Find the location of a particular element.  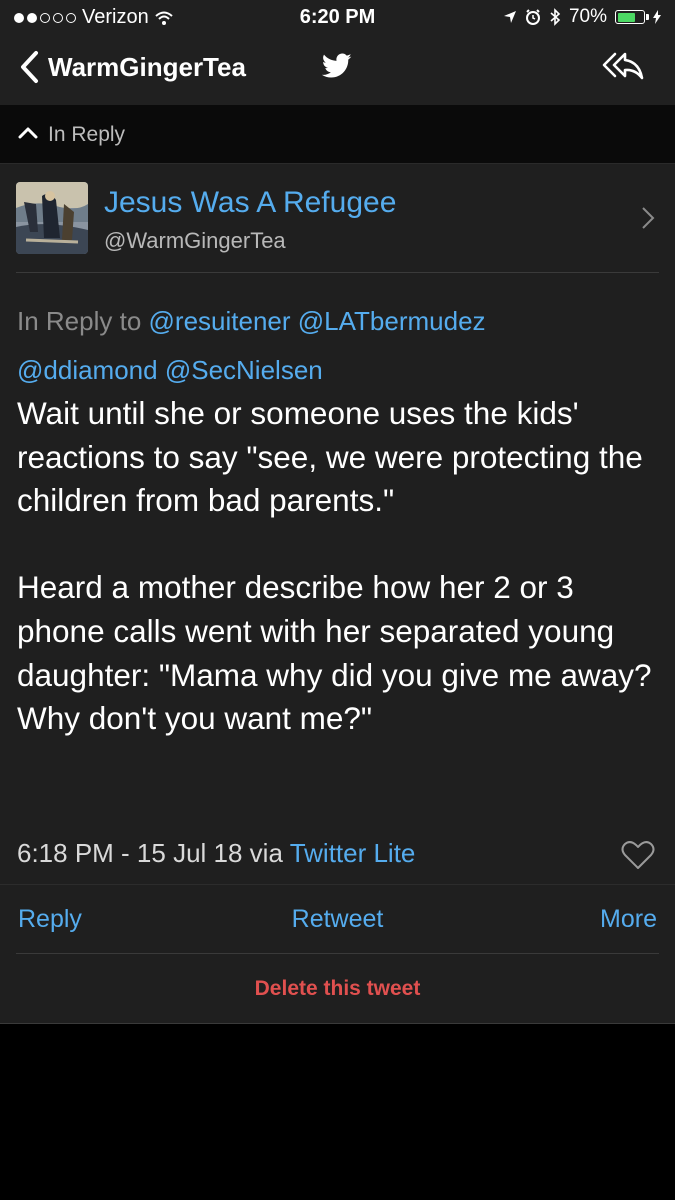

back-button-label: WarmGingerTea is located at coordinates (147, 66).